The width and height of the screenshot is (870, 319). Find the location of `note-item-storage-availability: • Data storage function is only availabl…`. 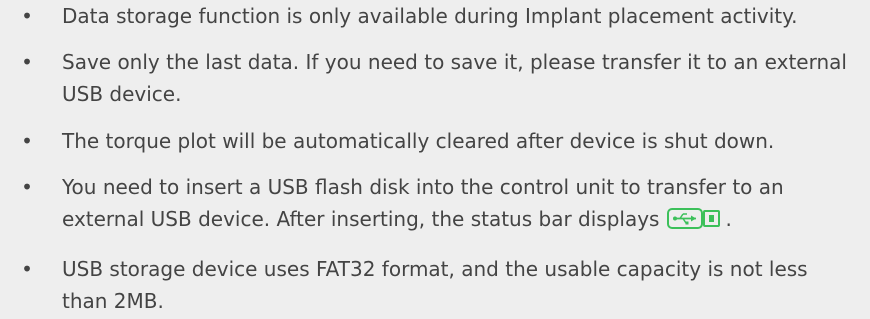

note-item-storage-availability: • Data storage function is only availabl… is located at coordinates (435, 16).